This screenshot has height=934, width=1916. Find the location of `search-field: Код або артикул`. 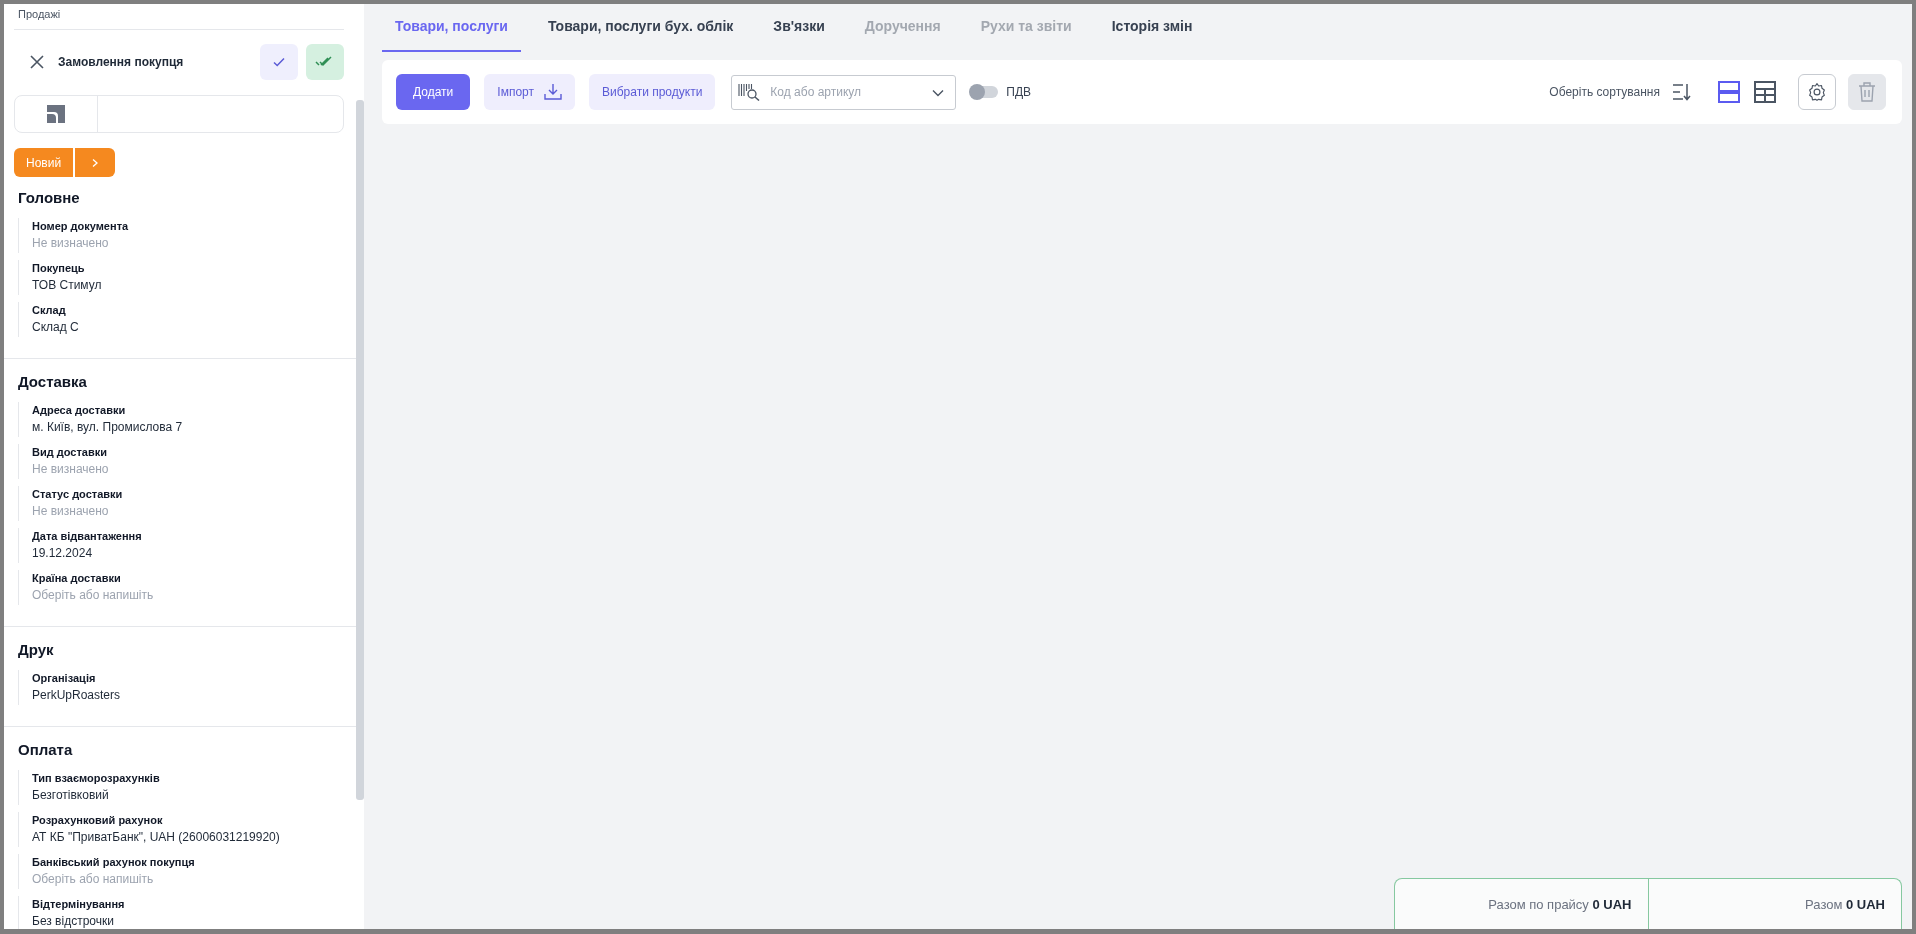

search-field: Код або артикул is located at coordinates (844, 92).